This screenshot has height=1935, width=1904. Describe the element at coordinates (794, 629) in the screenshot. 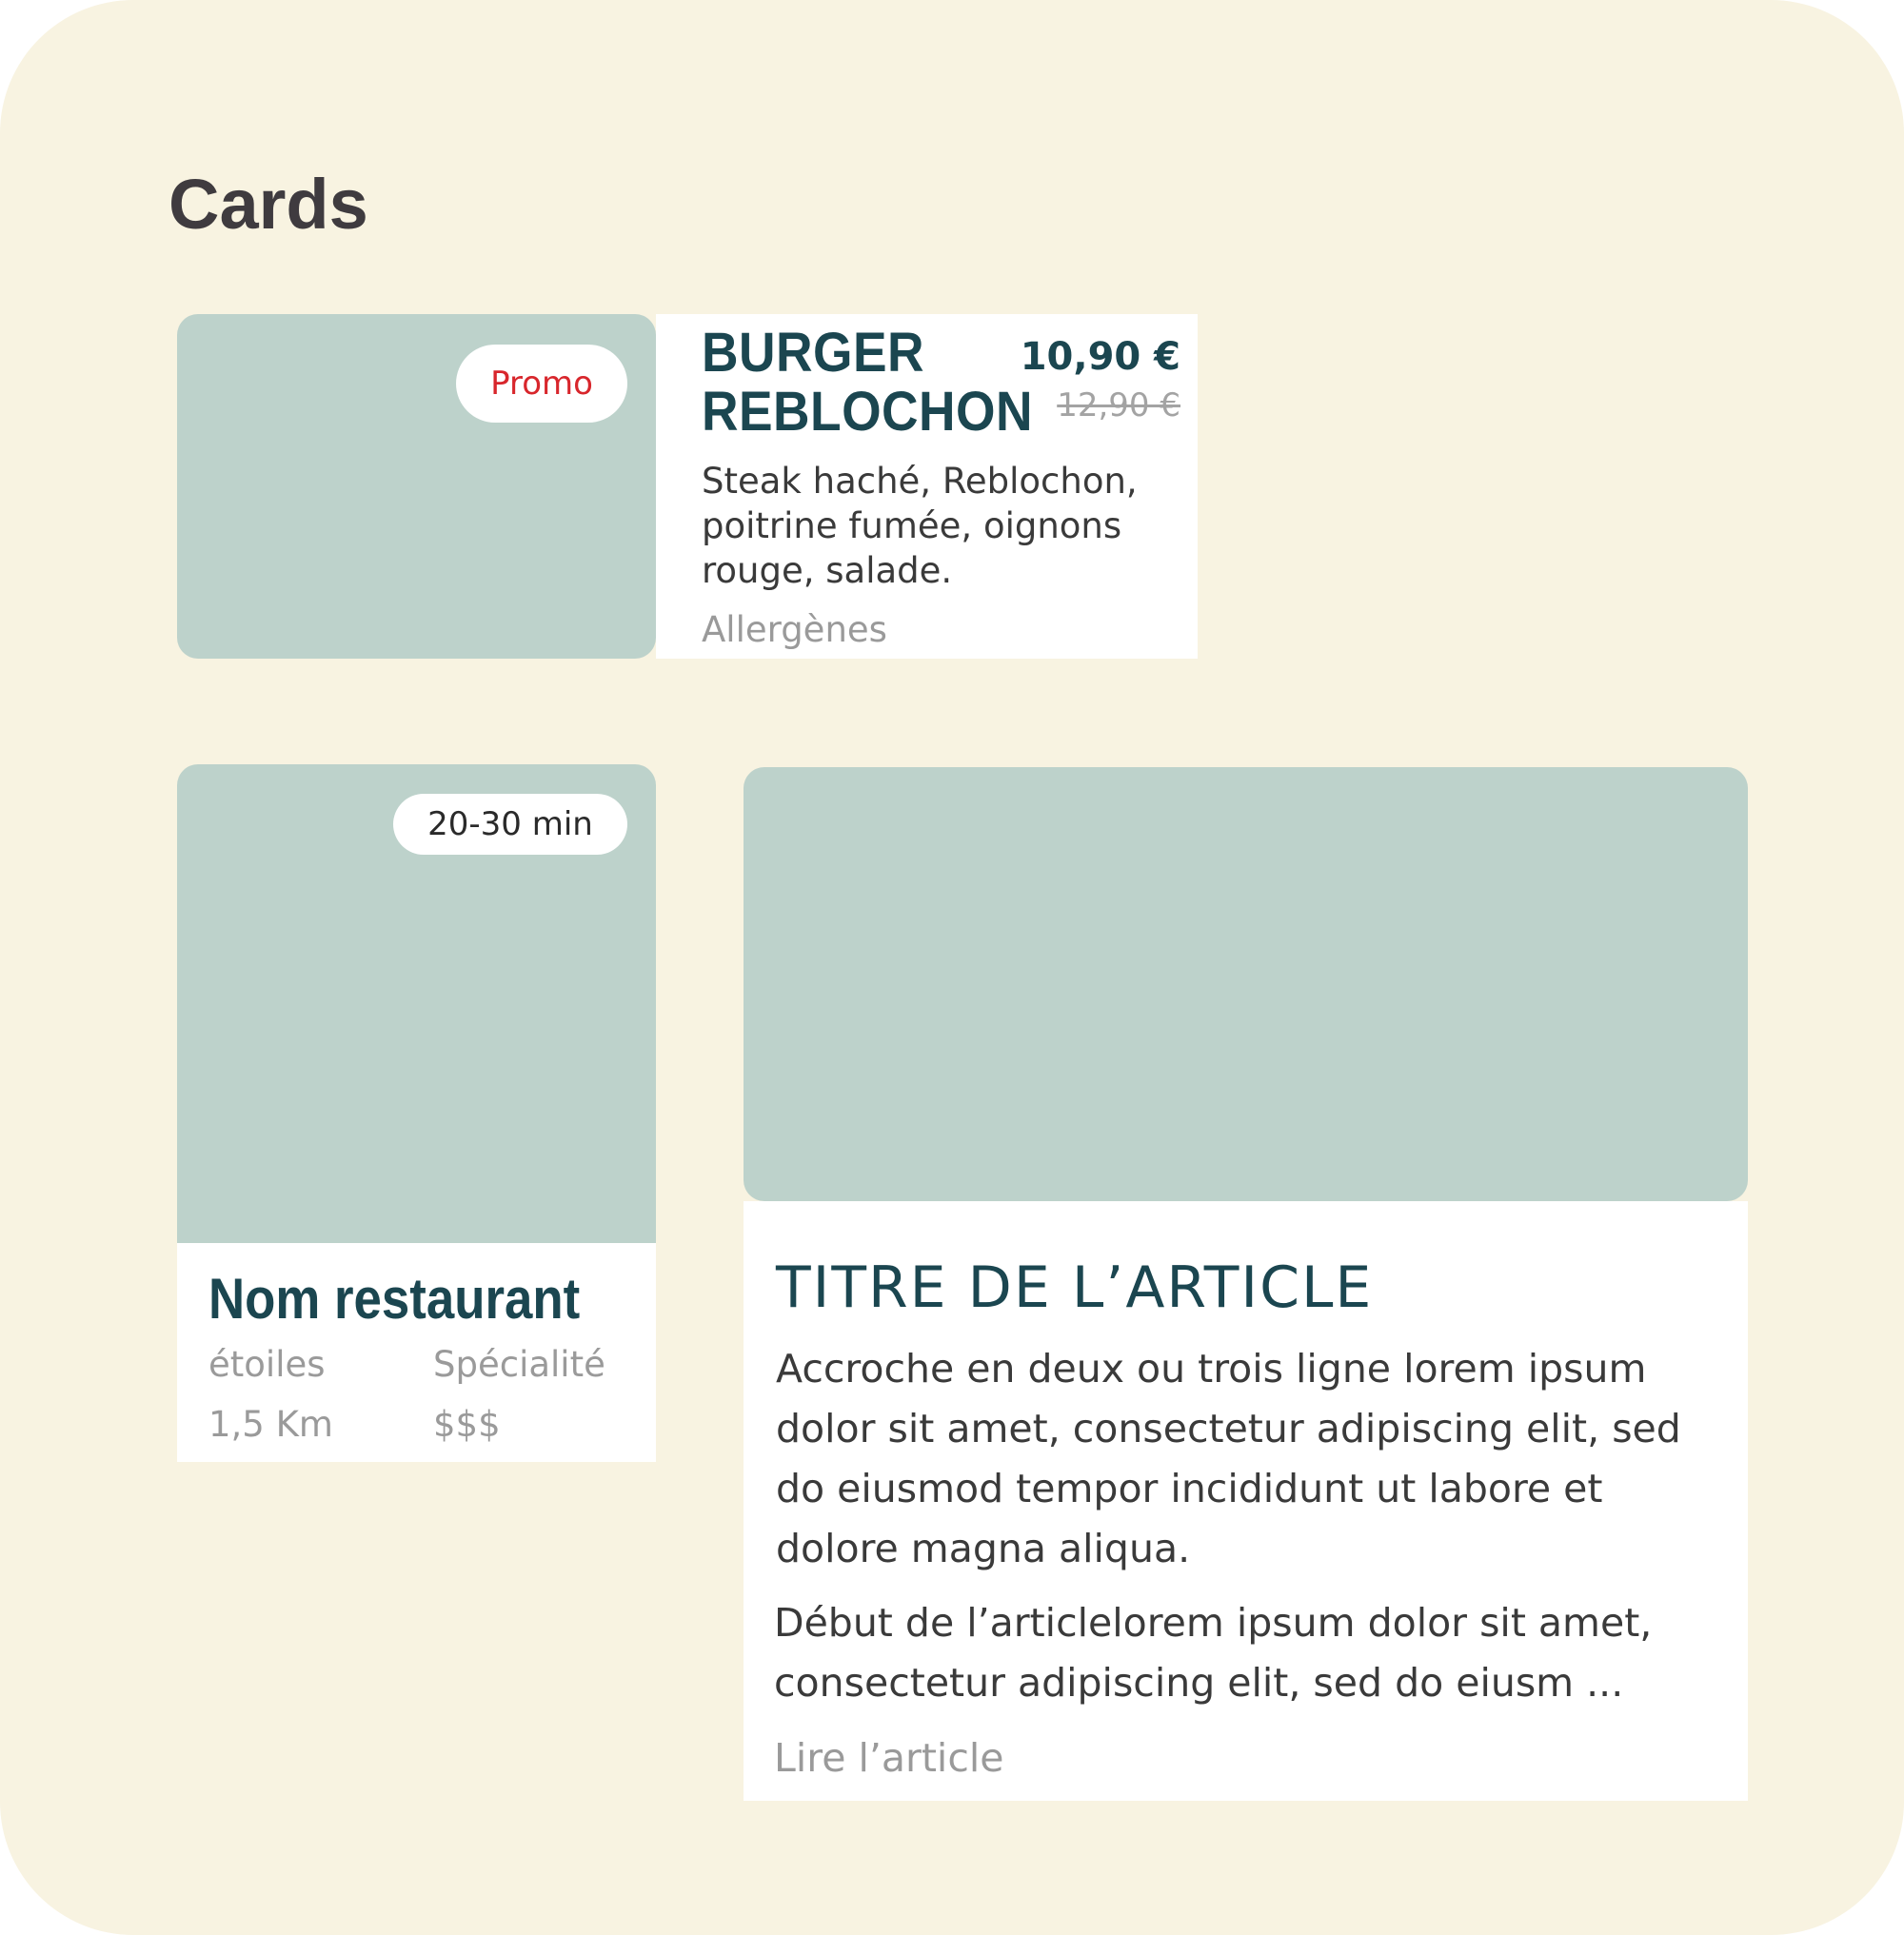

I see `allergens-link: Allergènes` at that location.